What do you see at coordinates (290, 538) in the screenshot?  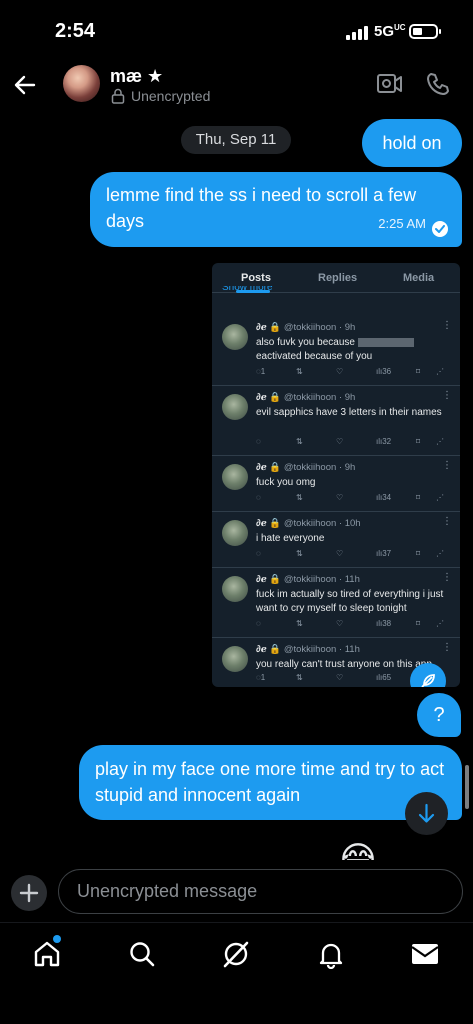 I see `tweet-text: i hate everyone` at bounding box center [290, 538].